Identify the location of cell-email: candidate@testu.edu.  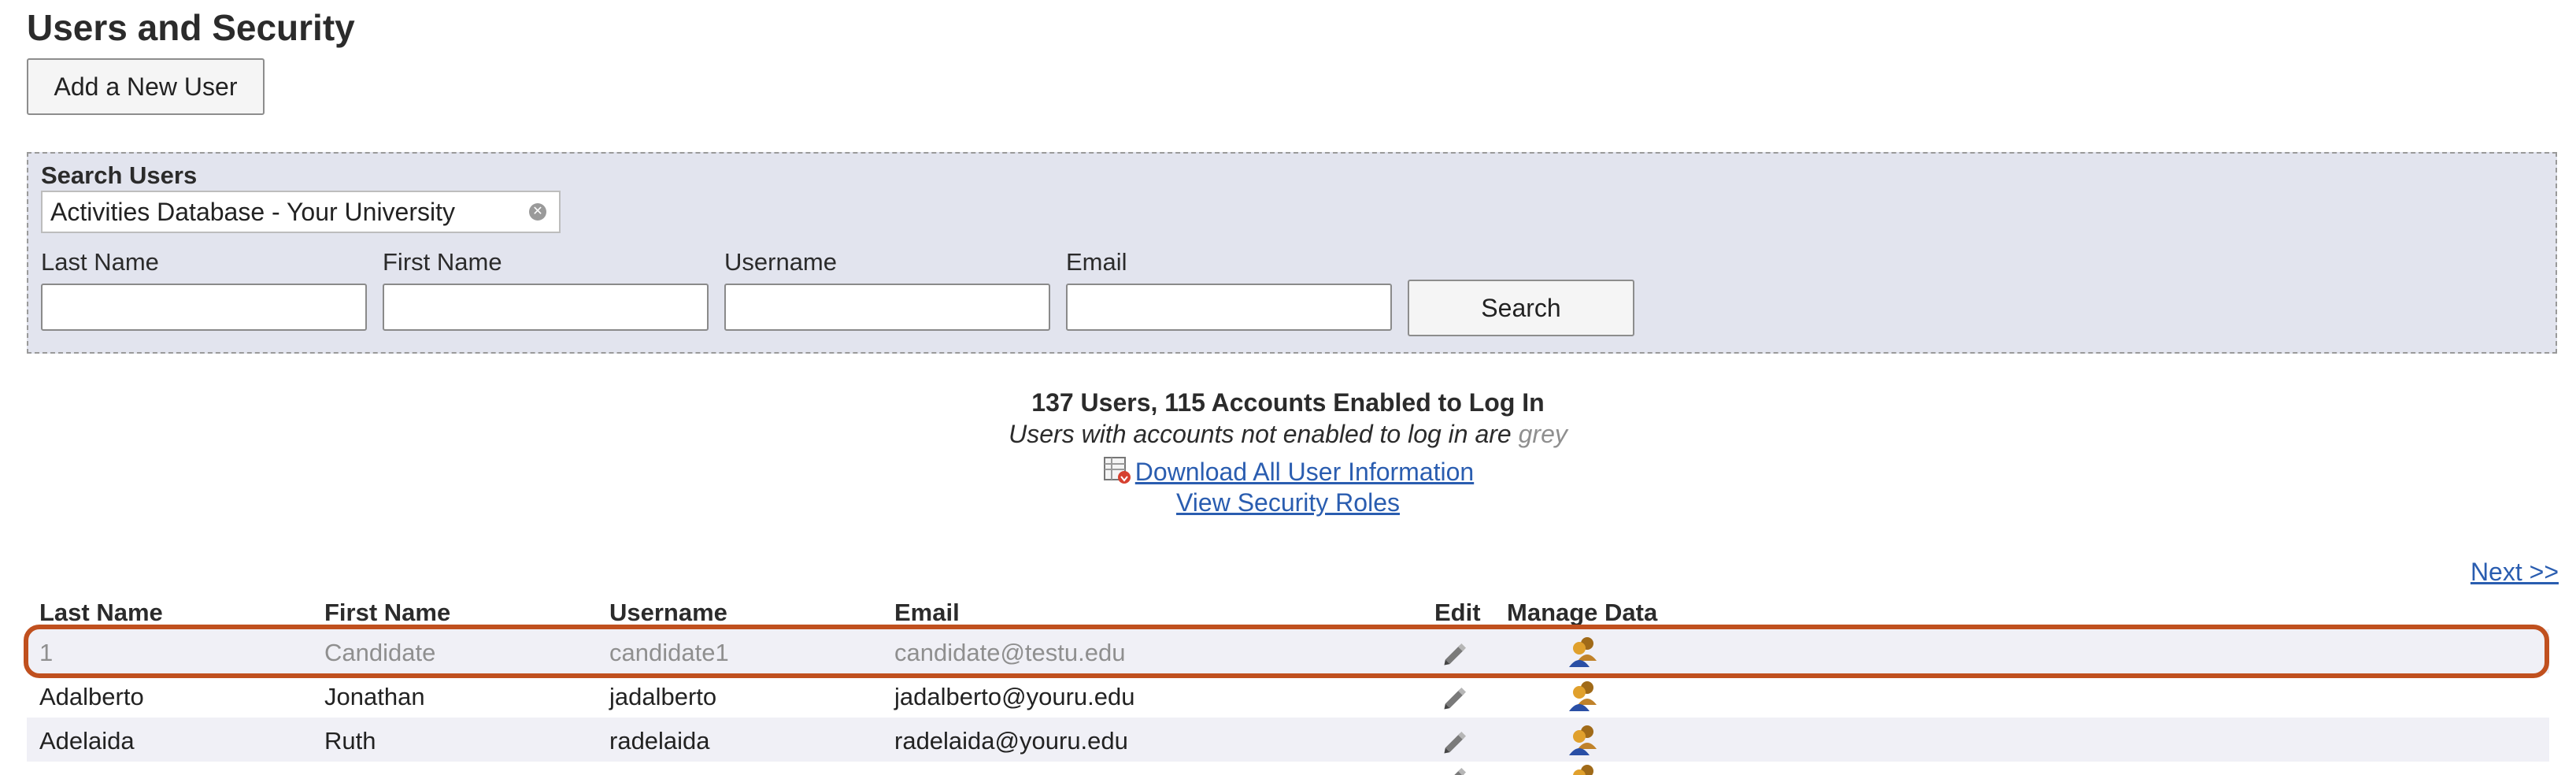
(1010, 652).